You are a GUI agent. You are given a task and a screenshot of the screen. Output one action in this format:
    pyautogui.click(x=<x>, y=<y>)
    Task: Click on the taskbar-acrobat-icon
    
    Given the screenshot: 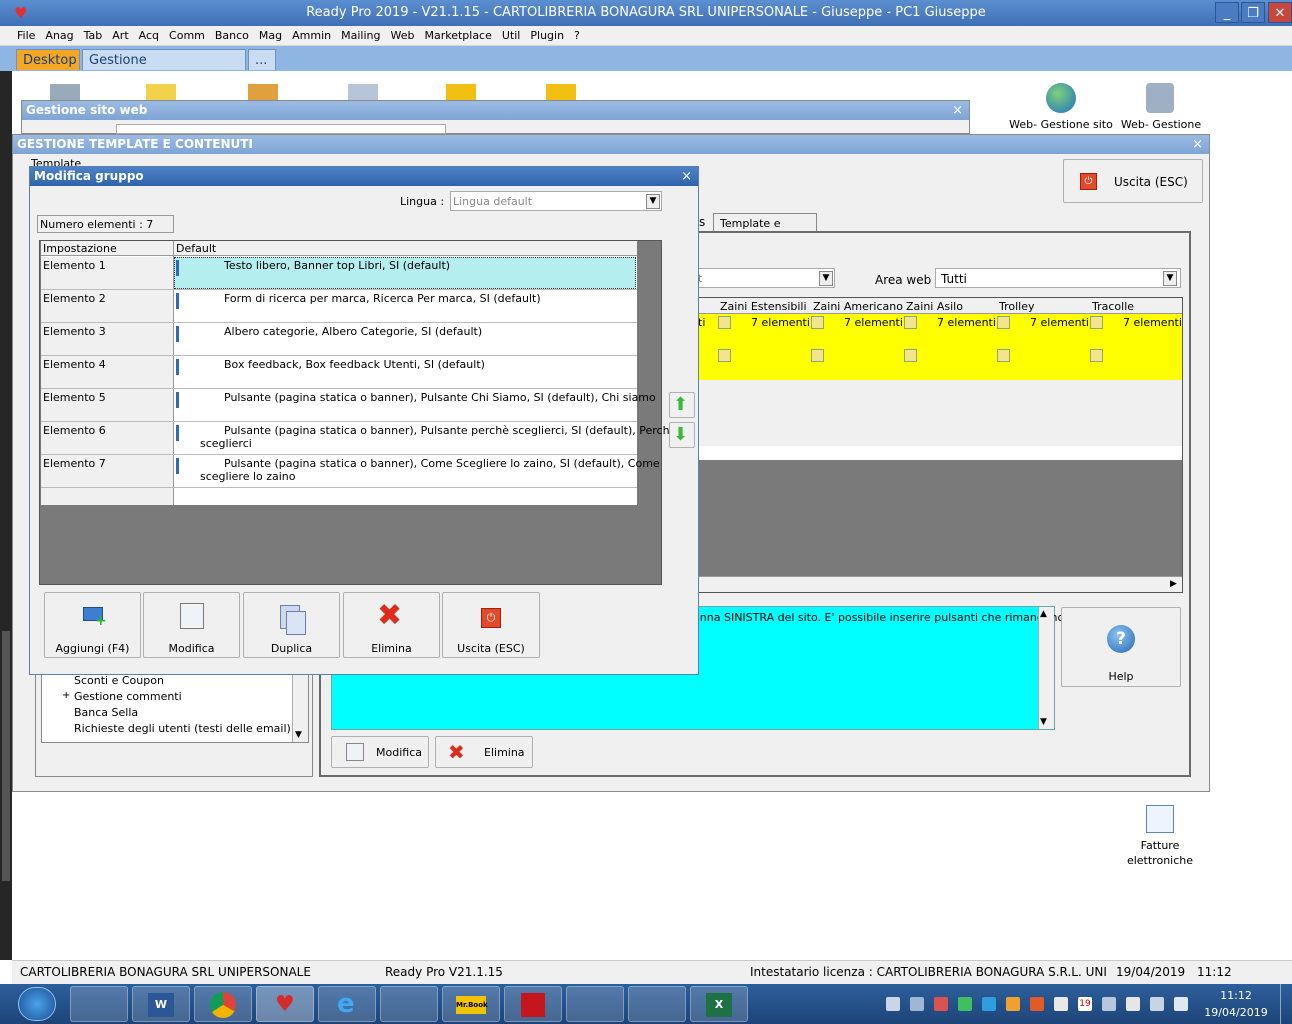 What is the action you would take?
    pyautogui.click(x=533, y=1004)
    